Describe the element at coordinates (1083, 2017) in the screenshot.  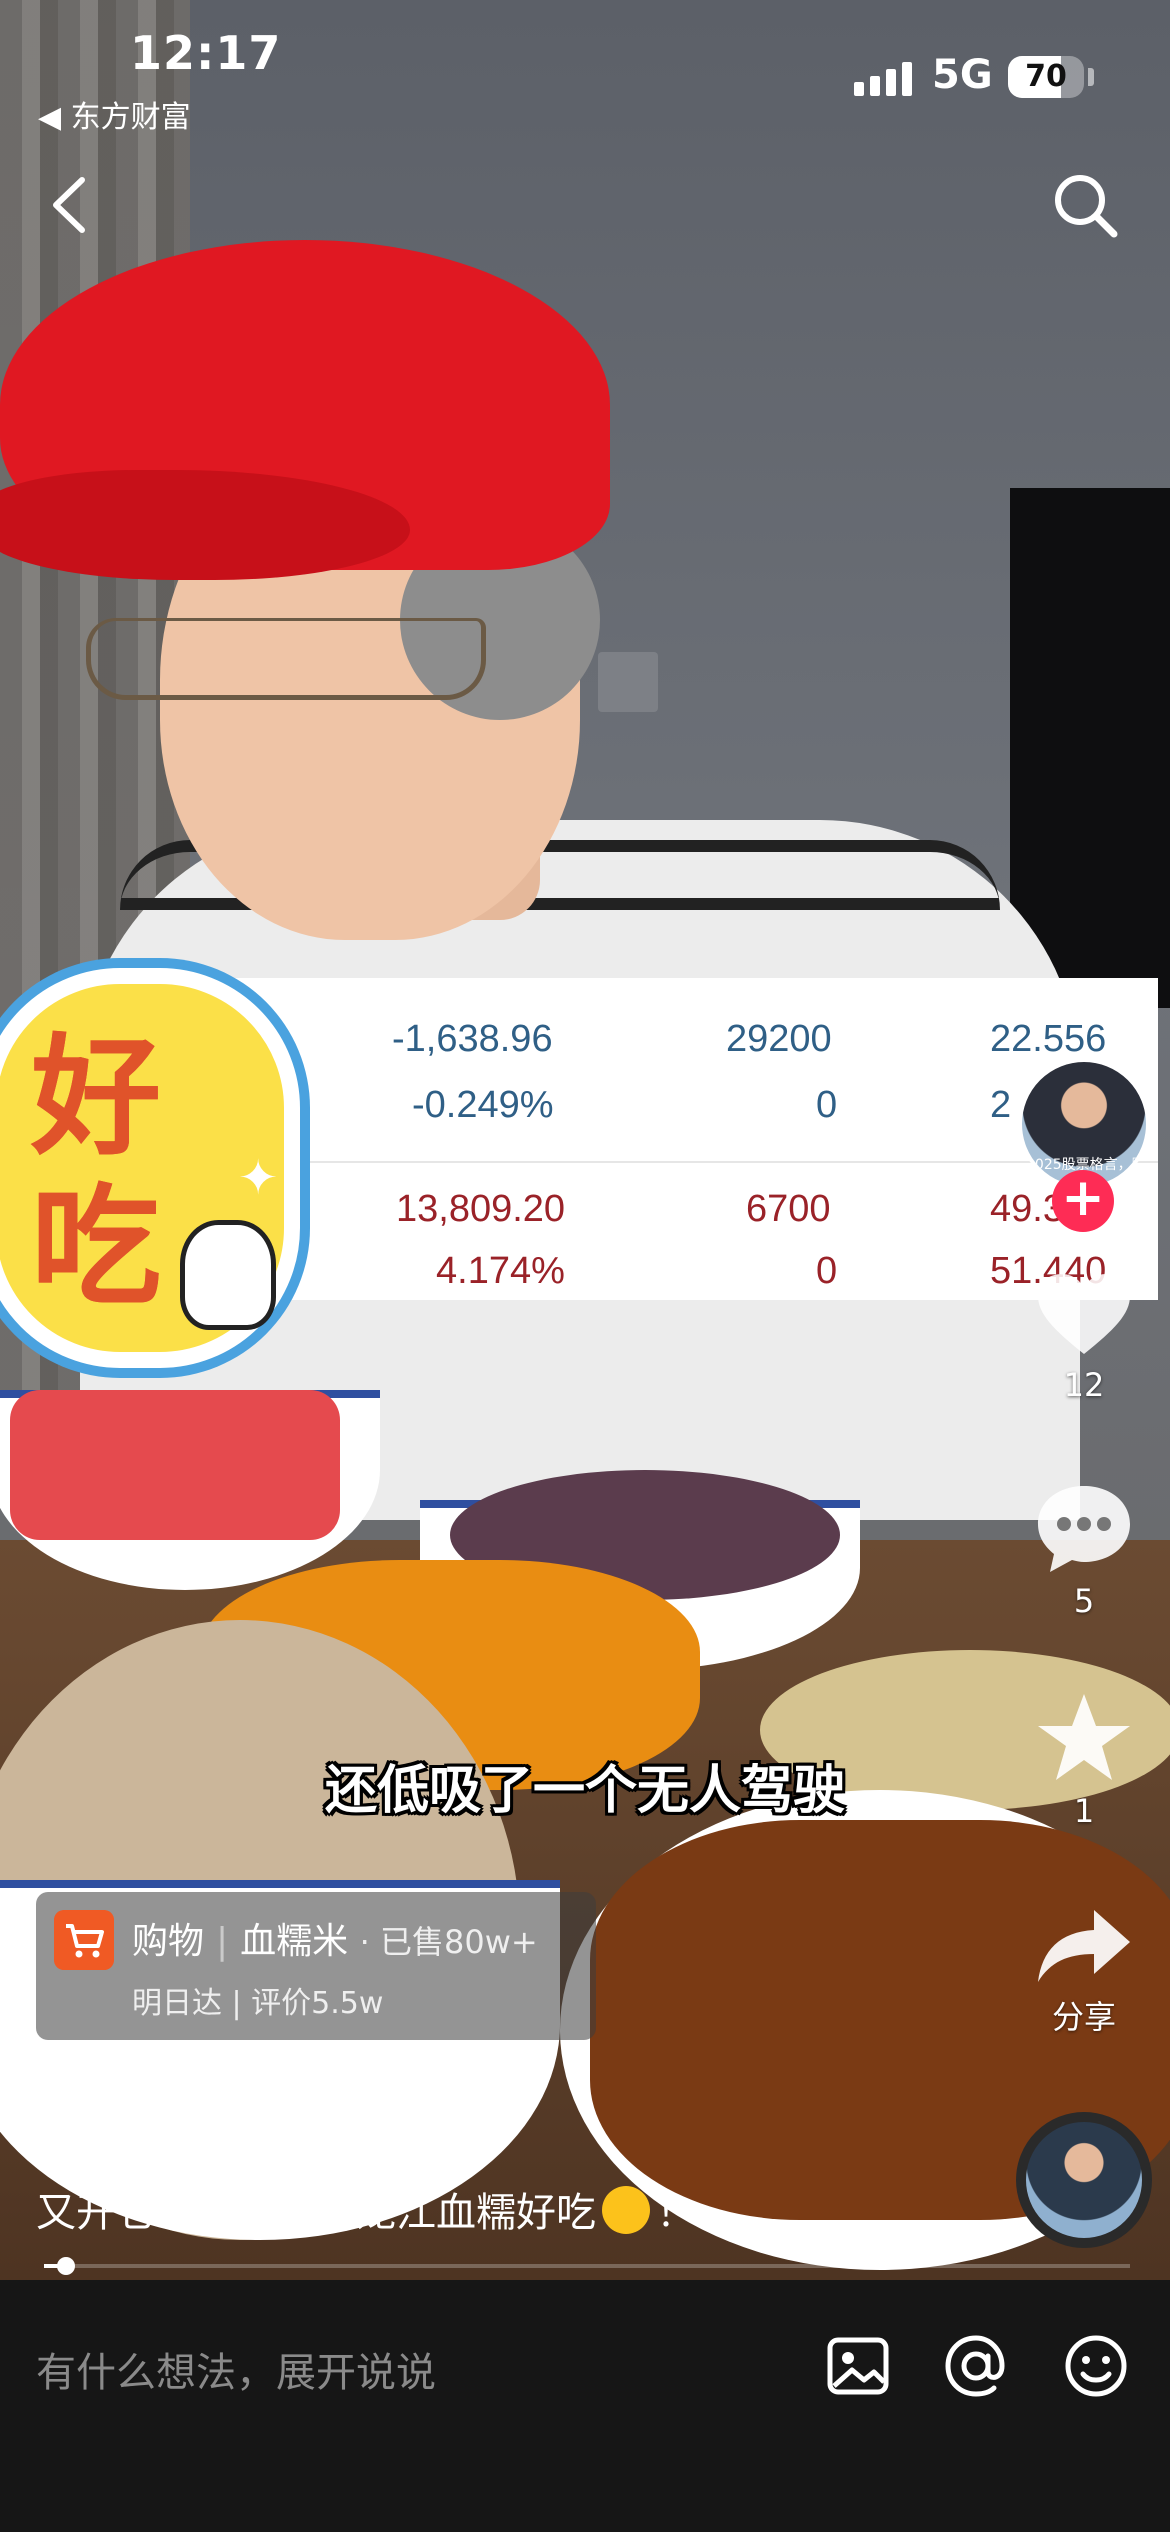
I see `share-label: 分享` at that location.